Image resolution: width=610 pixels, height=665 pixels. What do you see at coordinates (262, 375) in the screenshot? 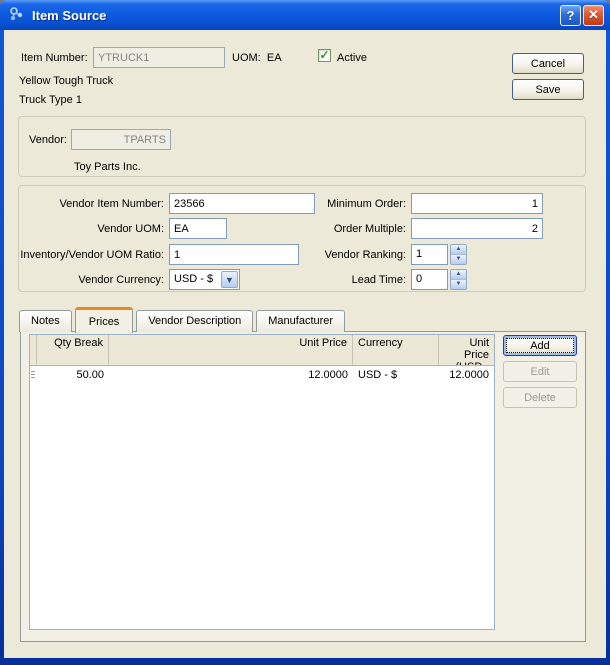
I see `price-table-row: 50.00 12.0000 USD - $ 12.0000` at bounding box center [262, 375].